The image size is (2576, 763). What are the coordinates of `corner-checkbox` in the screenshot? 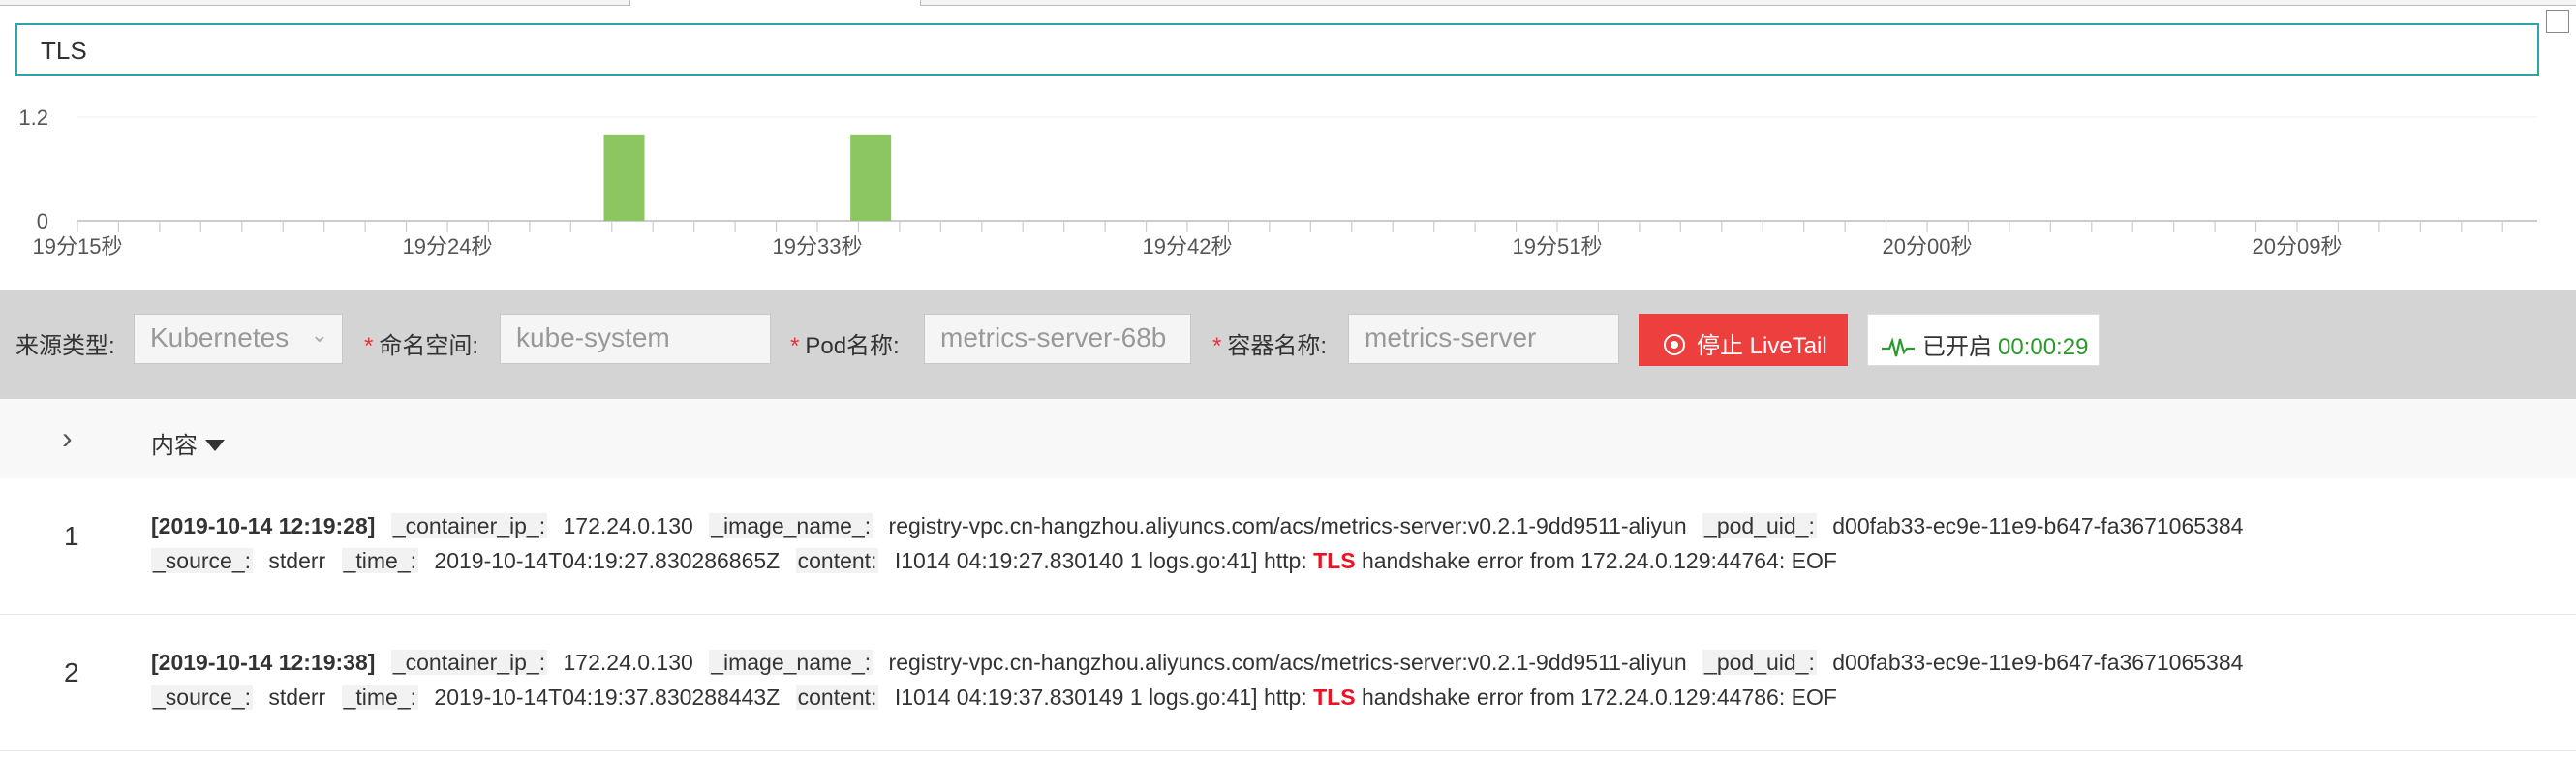 It's located at (2557, 21).